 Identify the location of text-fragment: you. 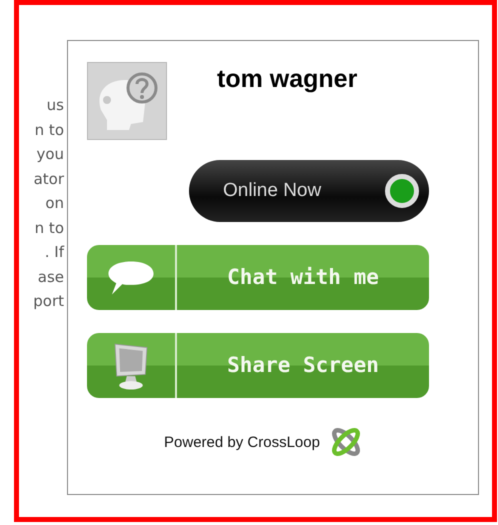
(50, 154).